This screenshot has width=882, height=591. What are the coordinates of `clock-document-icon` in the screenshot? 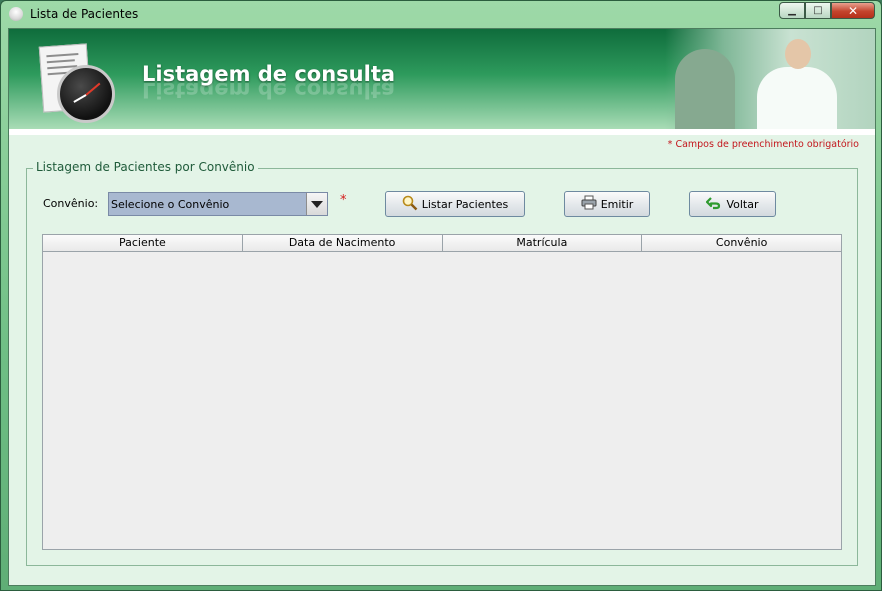 It's located at (83, 83).